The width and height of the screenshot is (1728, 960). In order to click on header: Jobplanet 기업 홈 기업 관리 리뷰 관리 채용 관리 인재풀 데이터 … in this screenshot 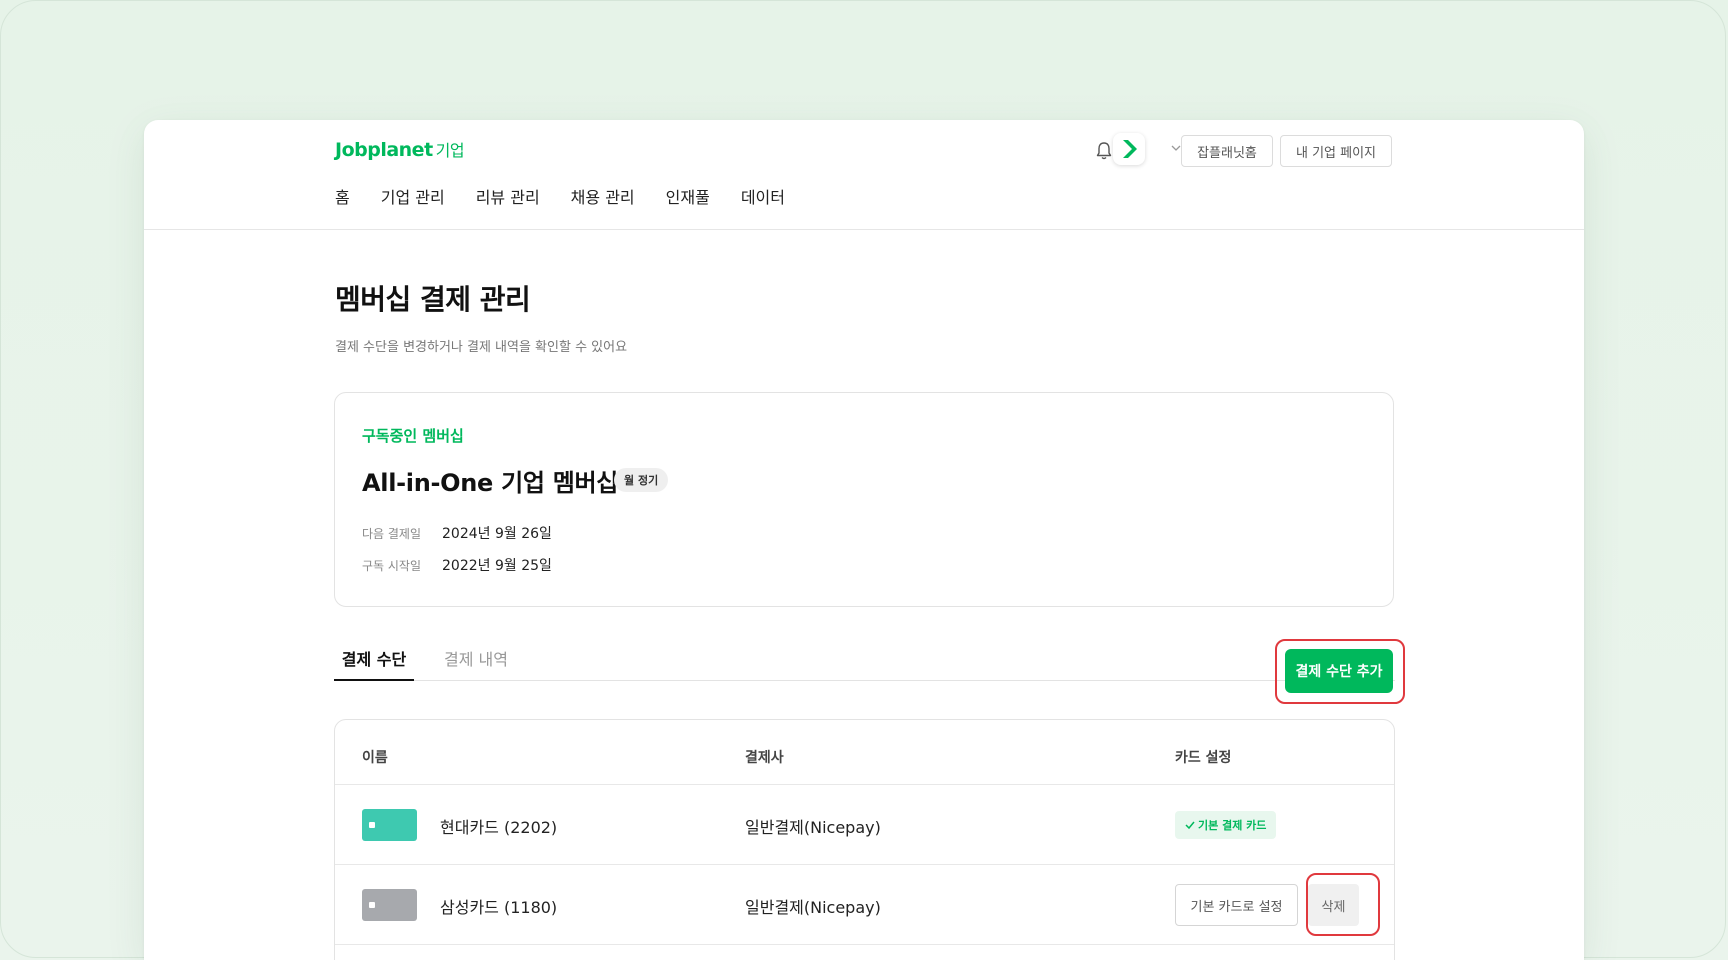, I will do `click(864, 175)`.